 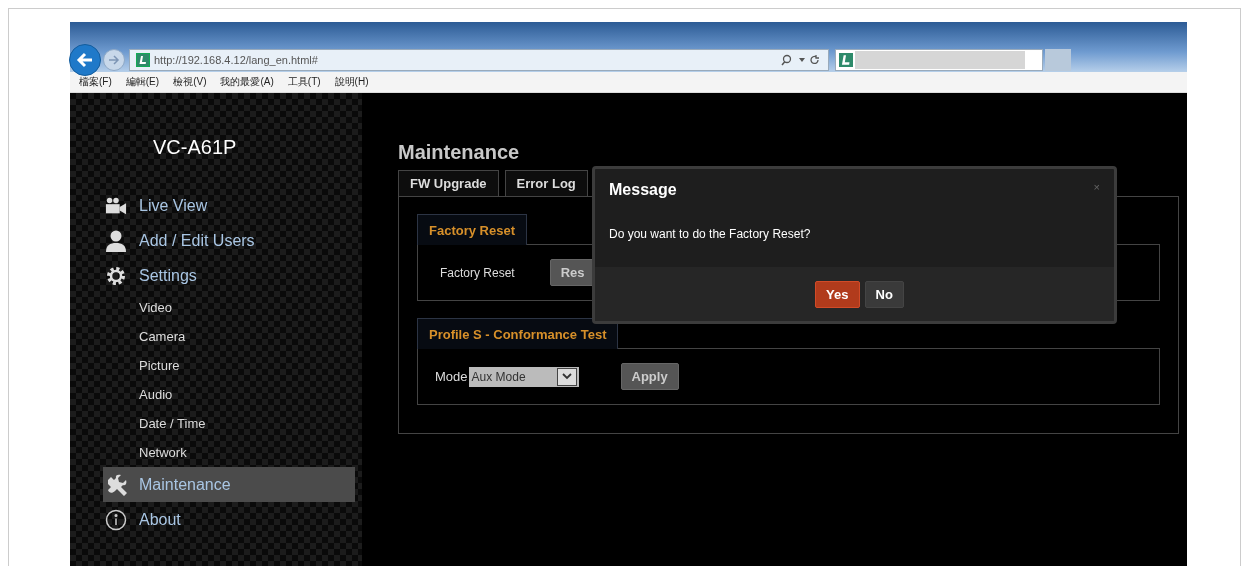 What do you see at coordinates (523, 376) in the screenshot?
I see `mode-dropdown: Aux Mode` at bounding box center [523, 376].